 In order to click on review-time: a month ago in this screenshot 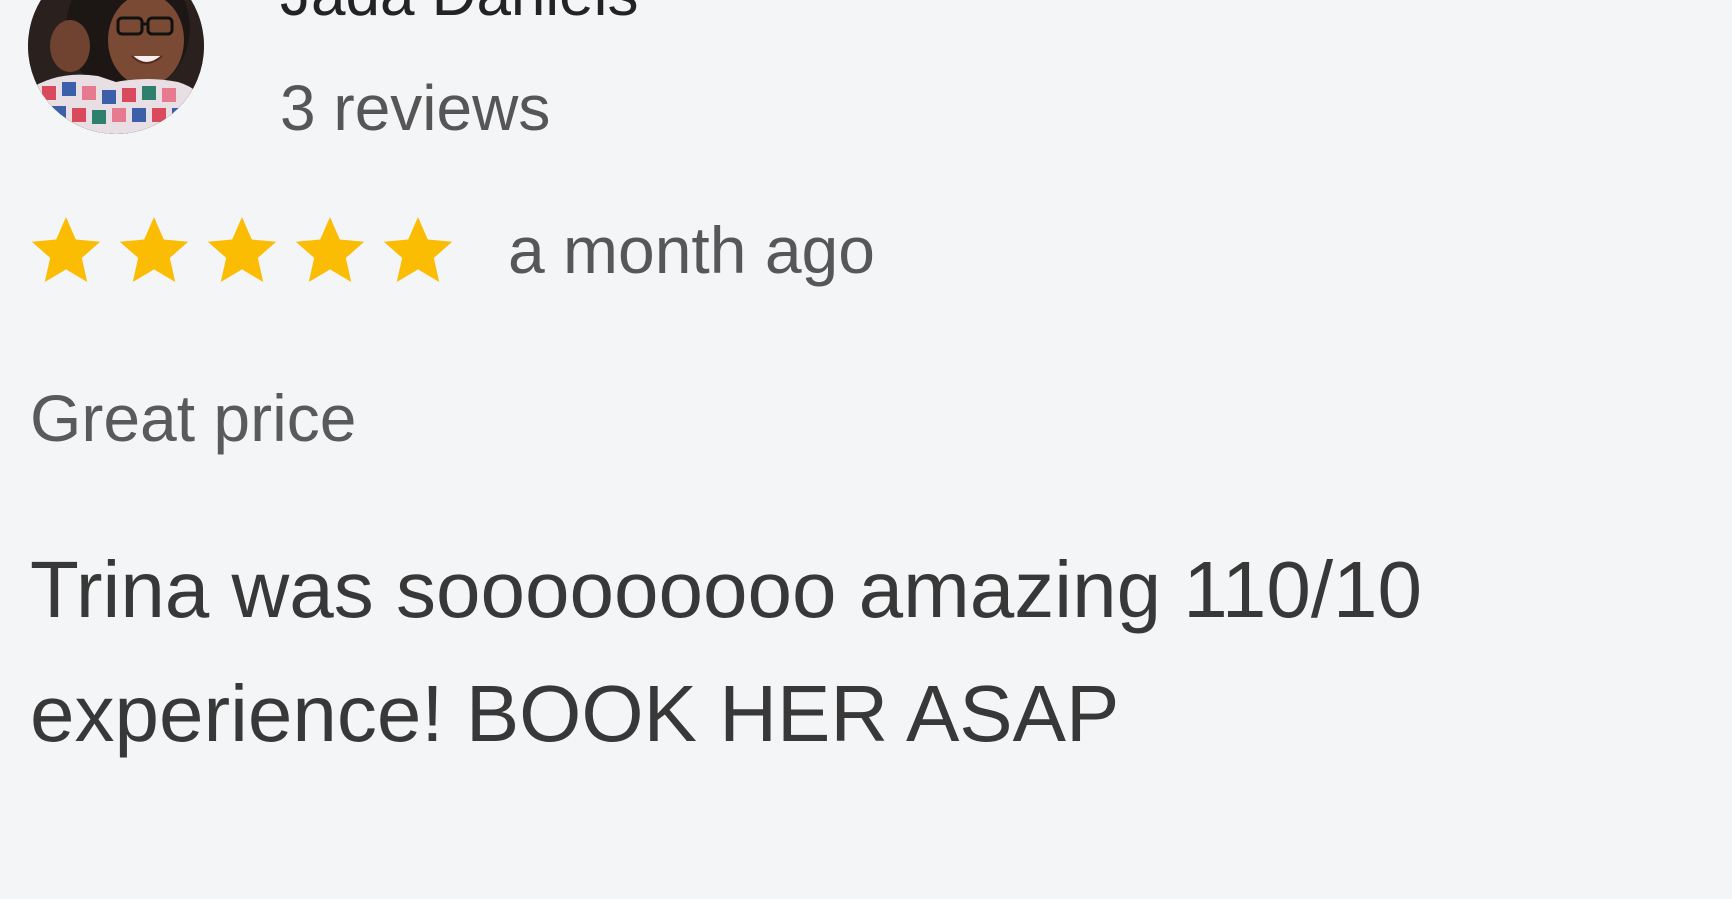, I will do `click(691, 250)`.